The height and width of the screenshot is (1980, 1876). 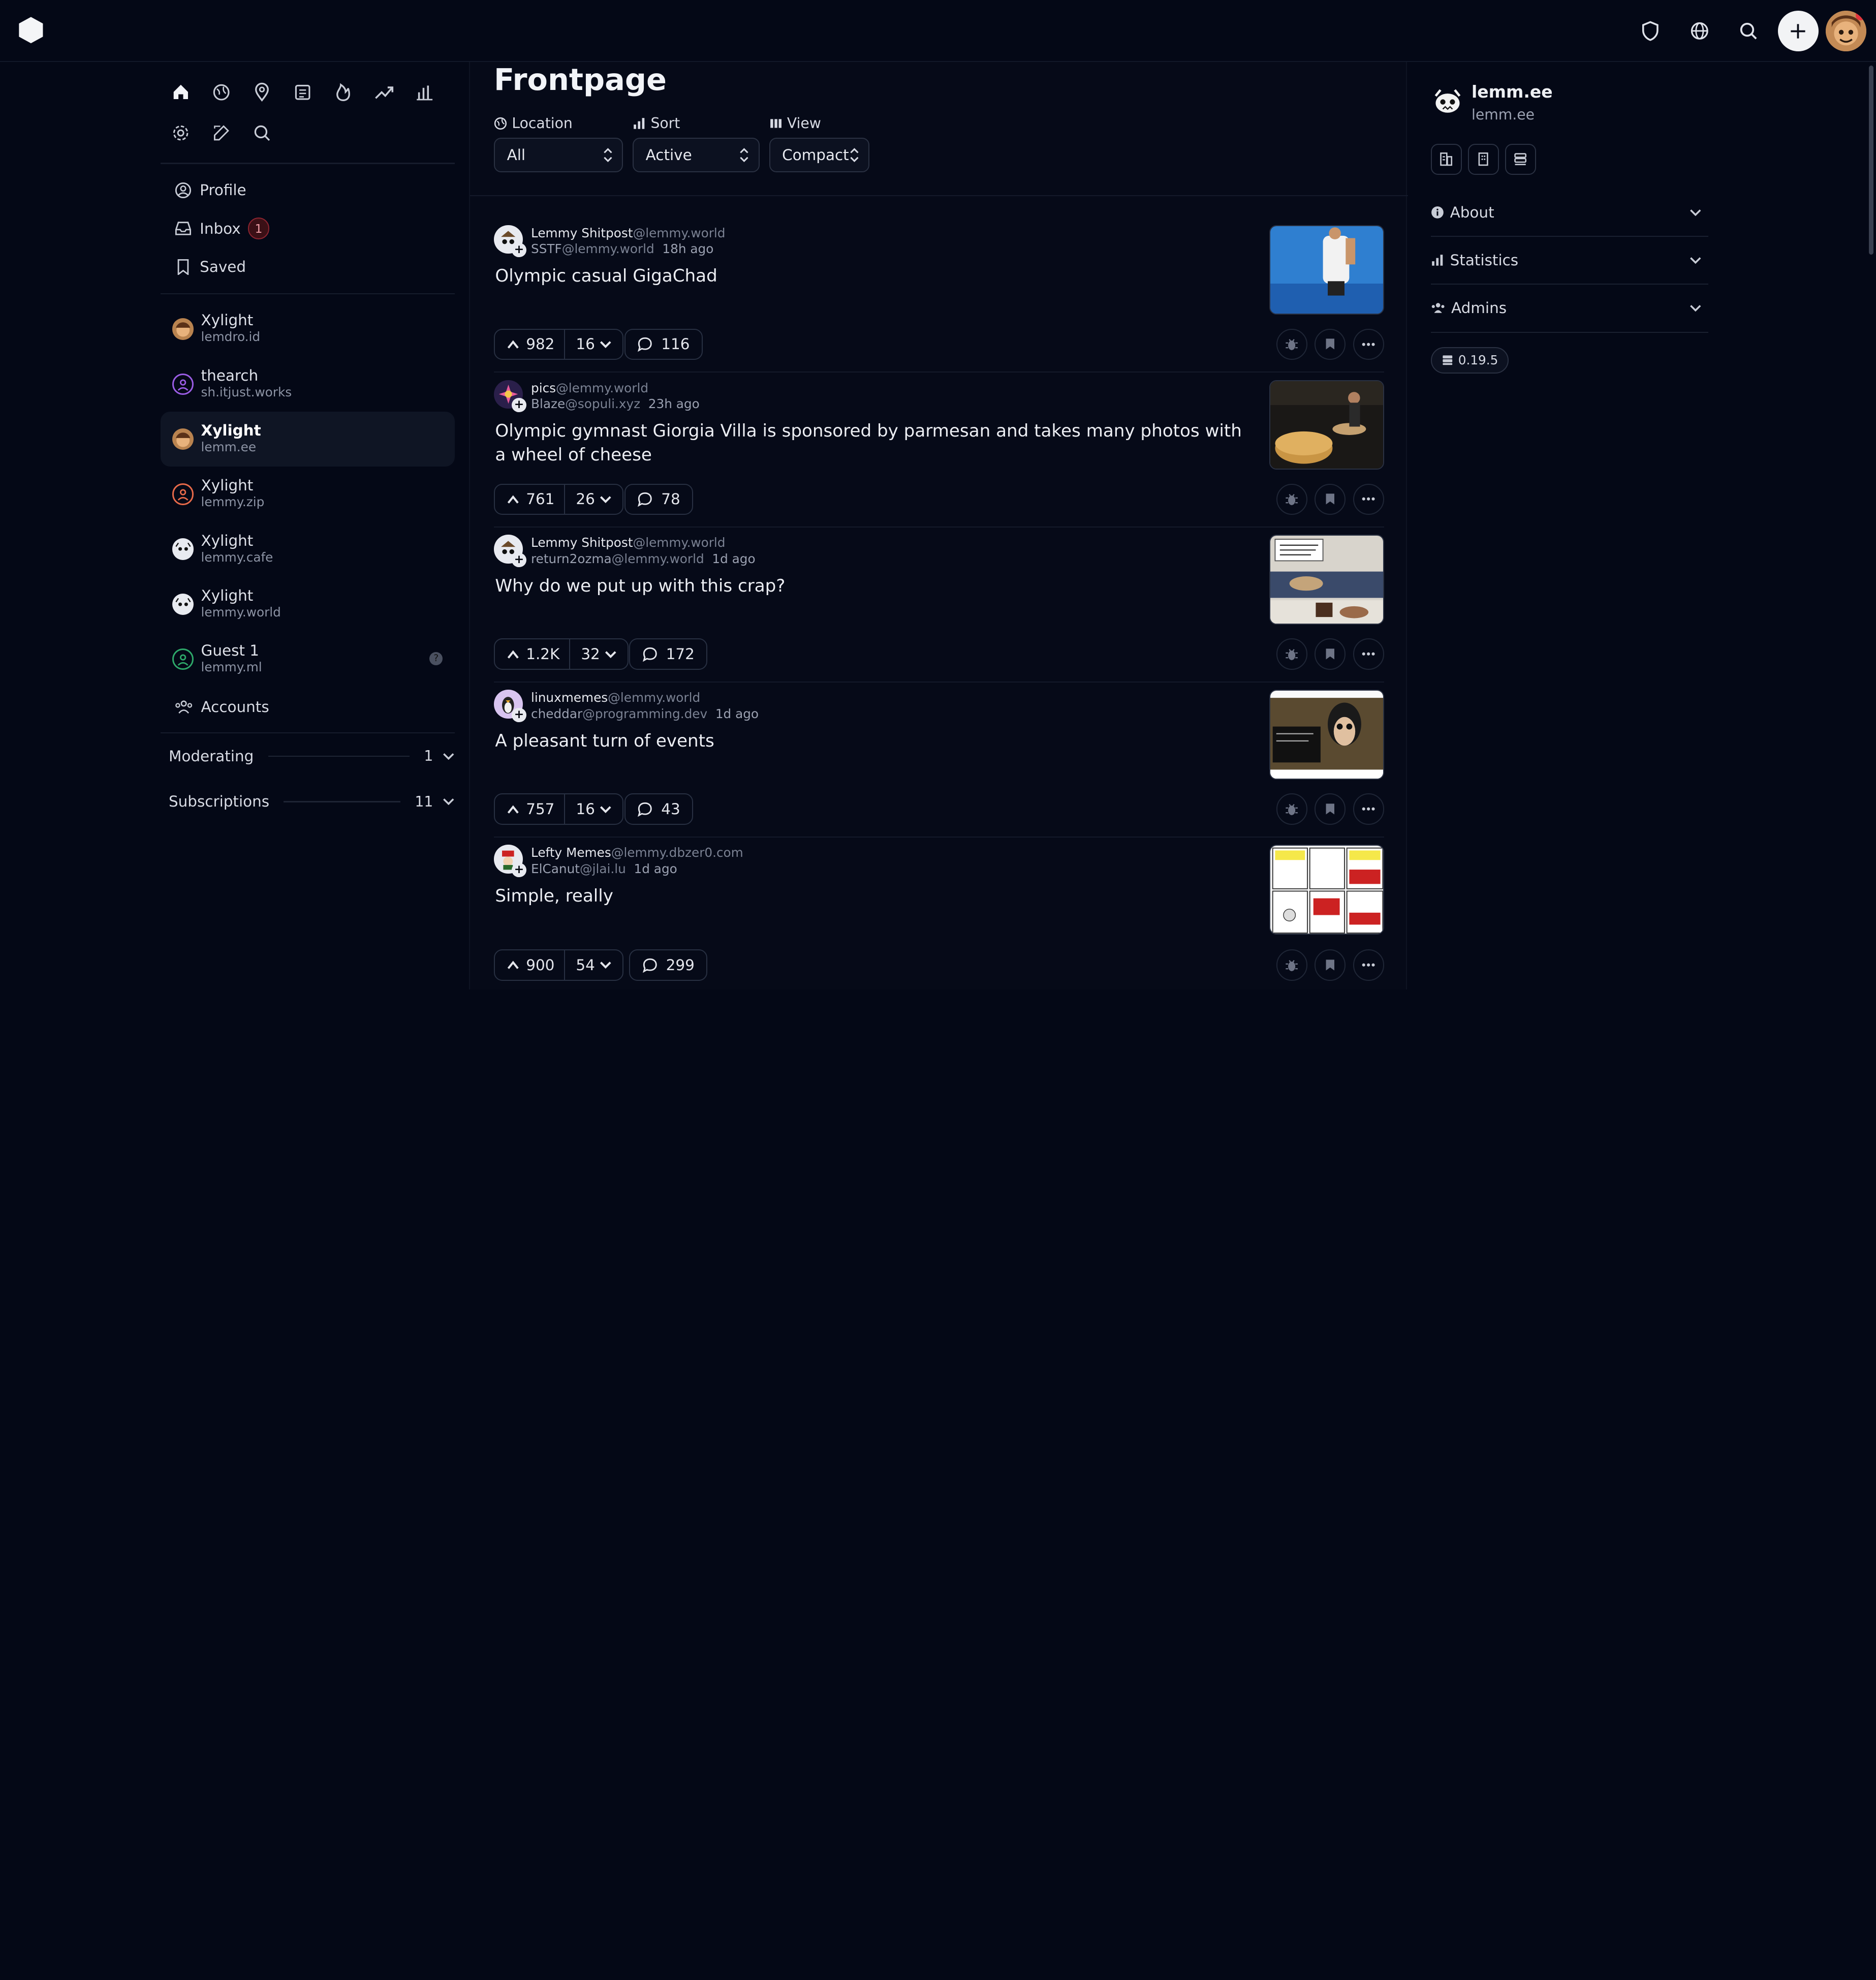 I want to click on home-icon, so click(x=181, y=92).